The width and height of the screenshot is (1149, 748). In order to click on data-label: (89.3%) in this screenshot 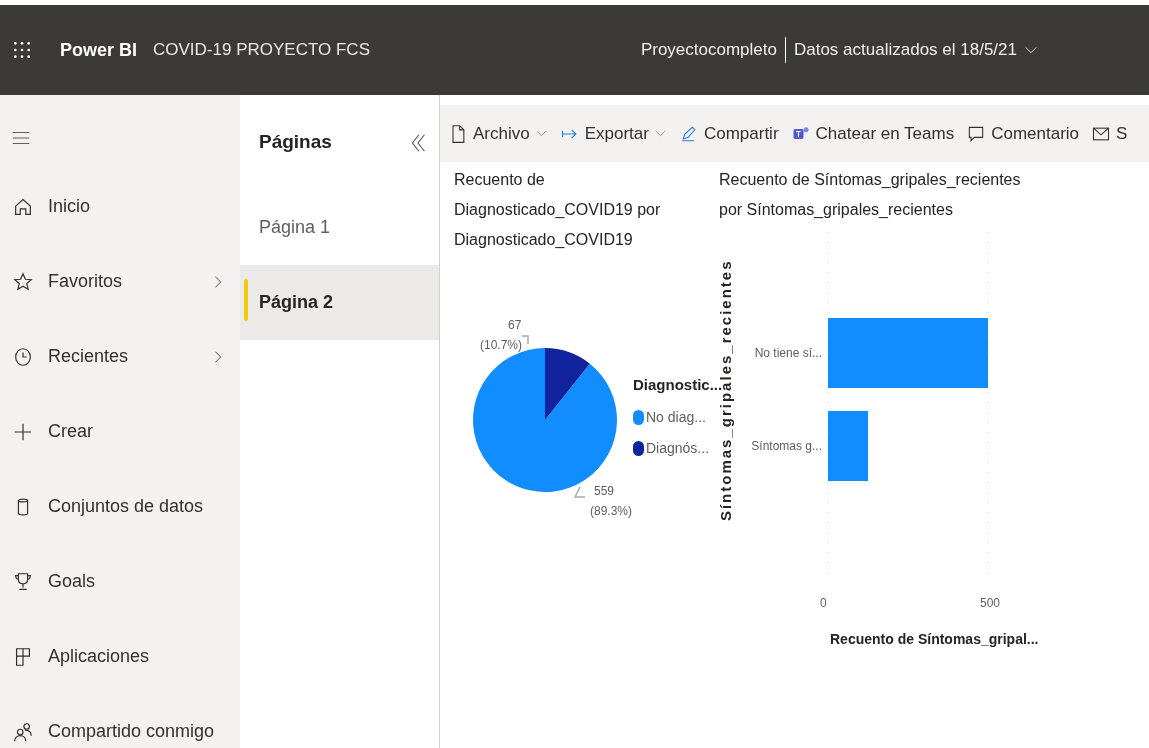, I will do `click(611, 511)`.